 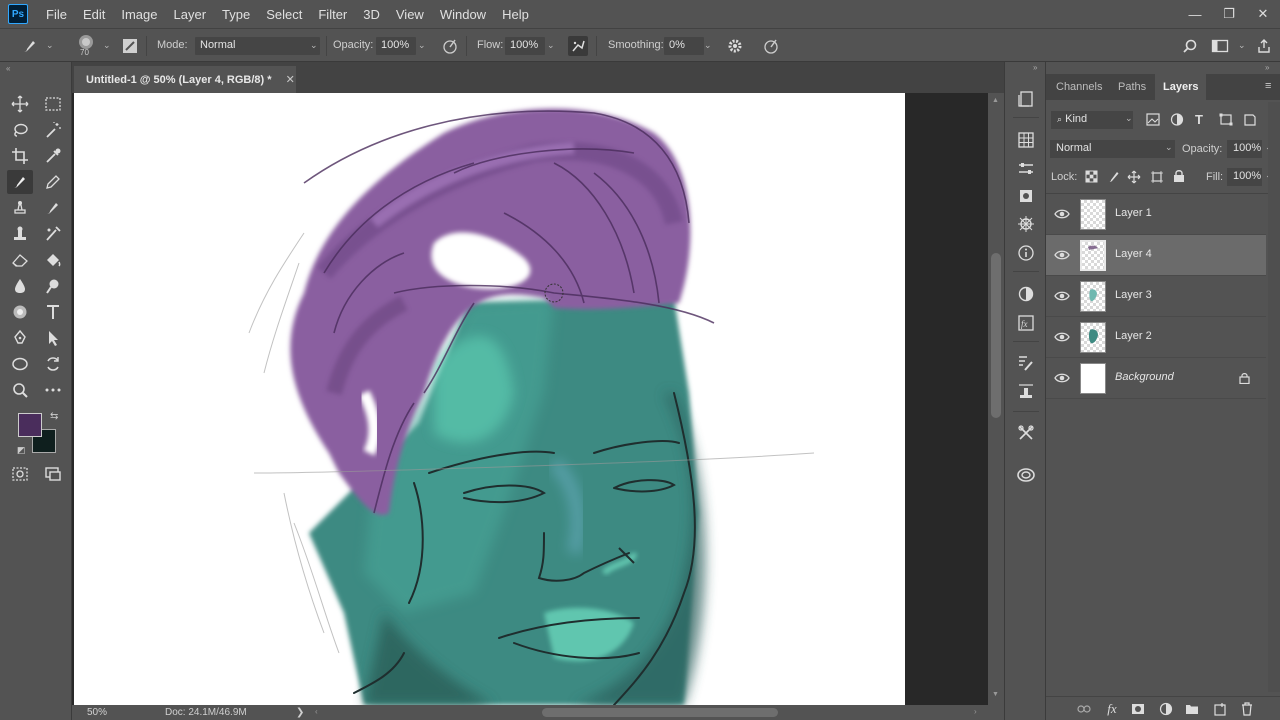 I want to click on tools-presets-panel-icon, so click(x=1026, y=433).